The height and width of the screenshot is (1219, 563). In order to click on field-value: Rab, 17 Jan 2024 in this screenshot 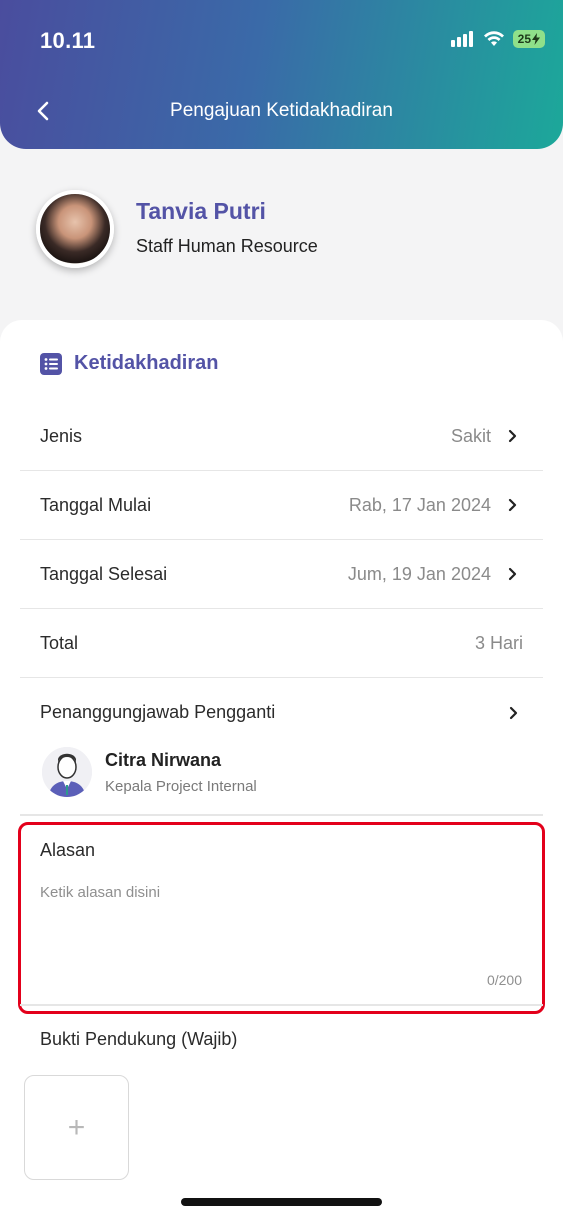, I will do `click(419, 504)`.